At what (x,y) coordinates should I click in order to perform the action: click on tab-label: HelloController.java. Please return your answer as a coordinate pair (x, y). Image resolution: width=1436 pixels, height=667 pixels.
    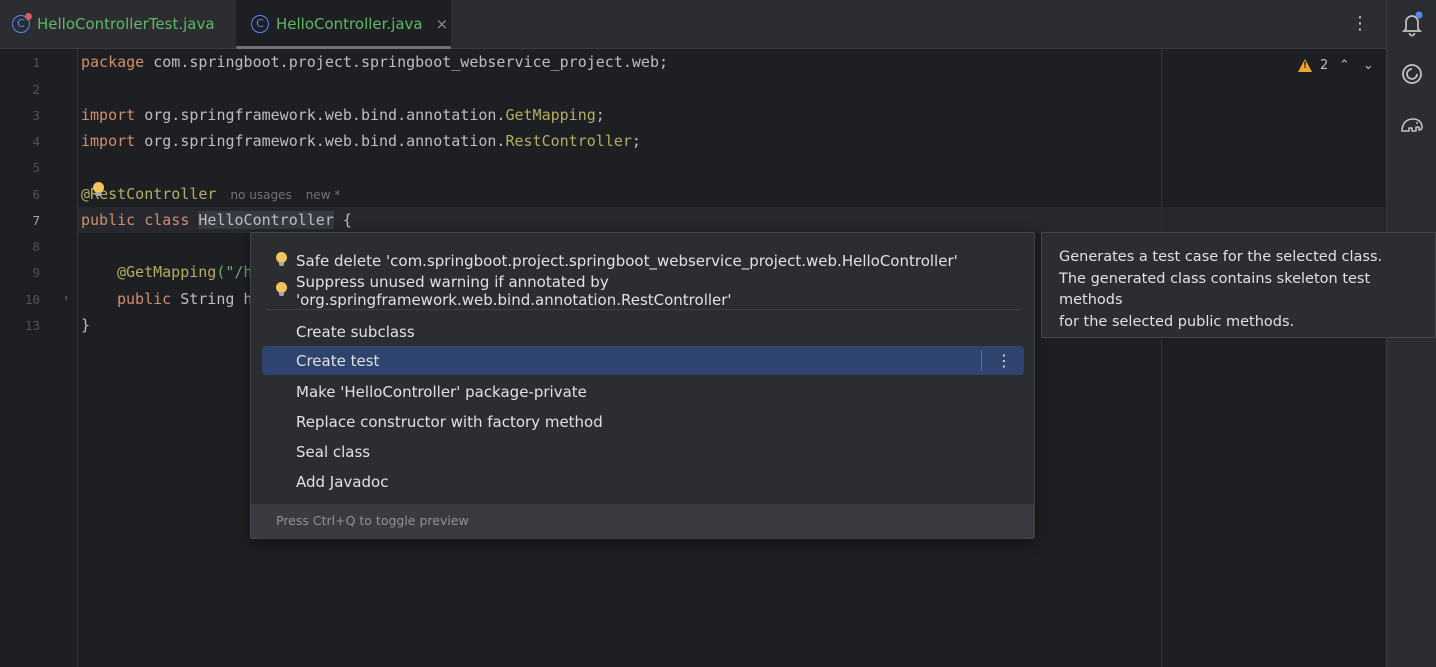
    Looking at the image, I should click on (349, 24).